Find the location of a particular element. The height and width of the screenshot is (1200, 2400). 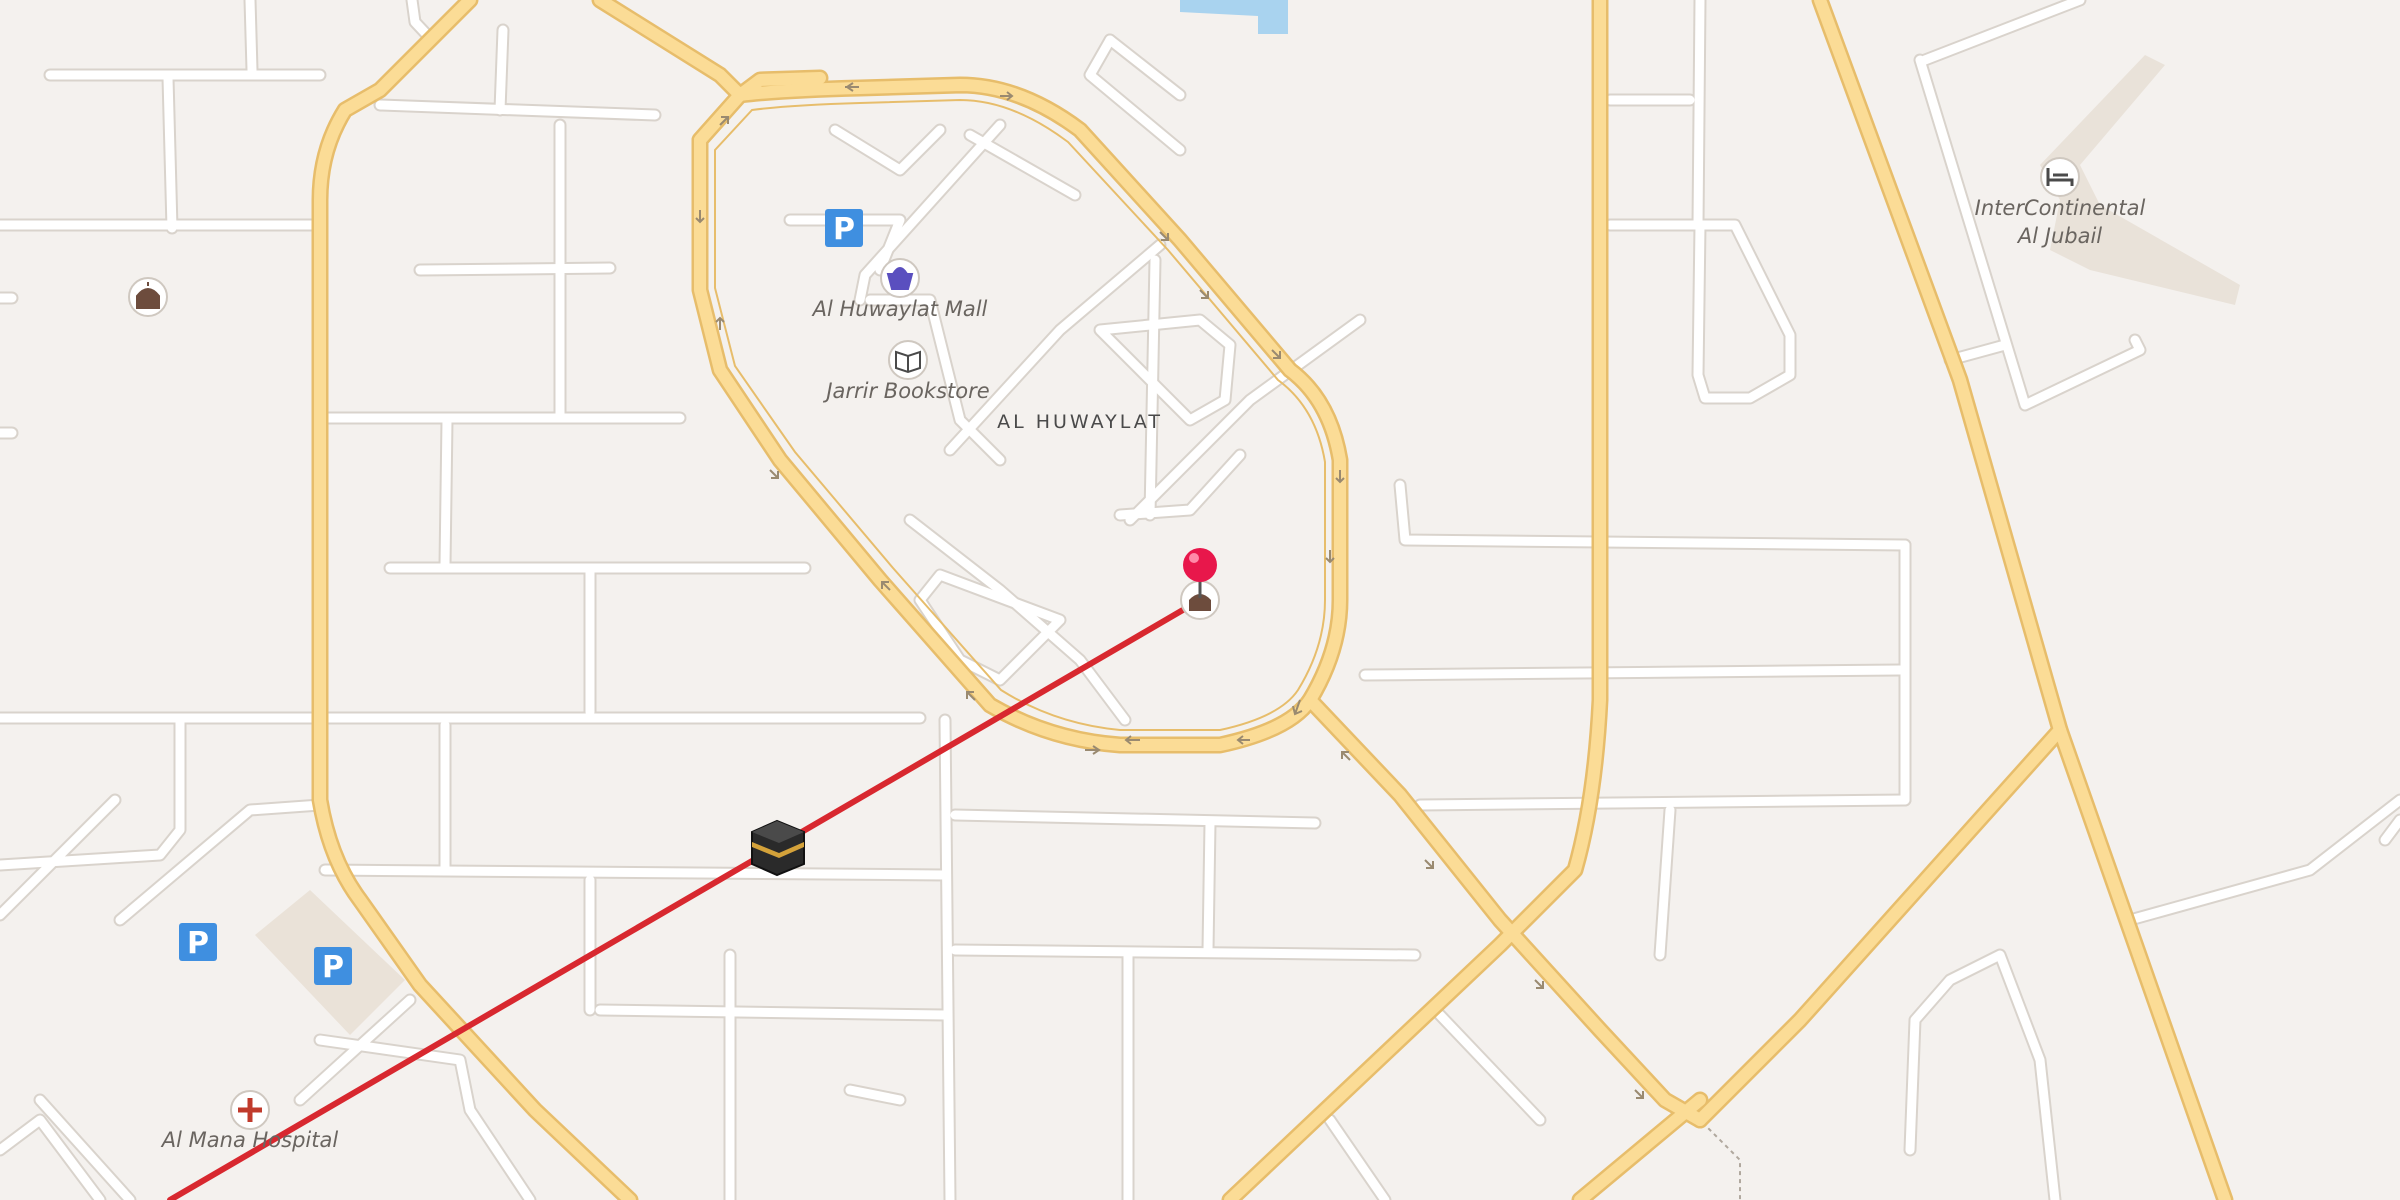

pin-highlight is located at coordinates (1194, 558).